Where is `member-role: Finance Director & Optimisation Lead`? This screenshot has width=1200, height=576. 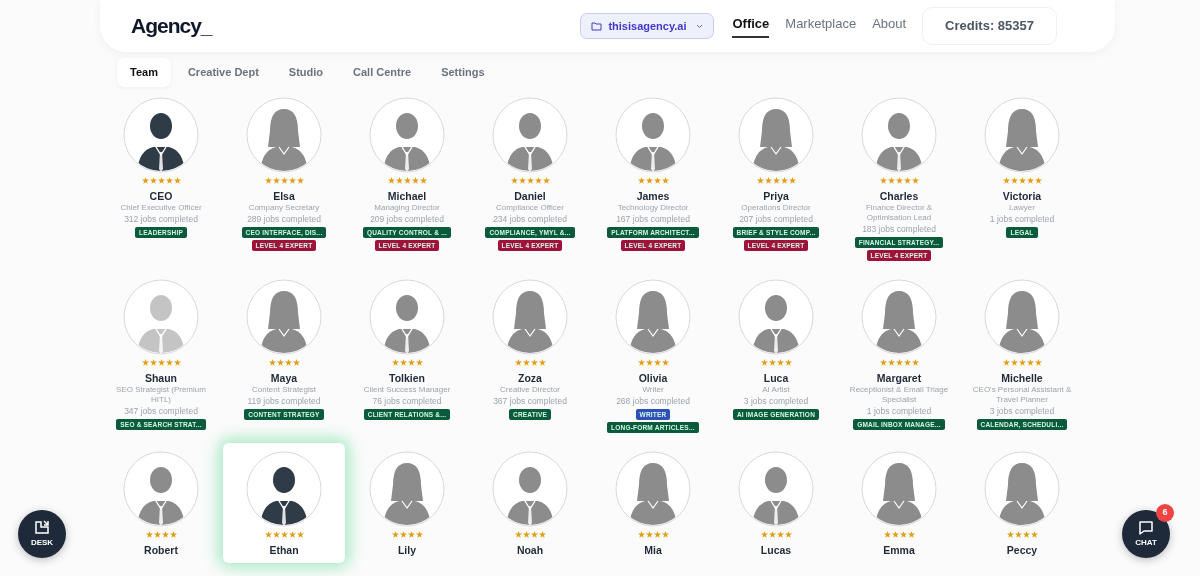
member-role: Finance Director & Optimisation Lead is located at coordinates (899, 212).